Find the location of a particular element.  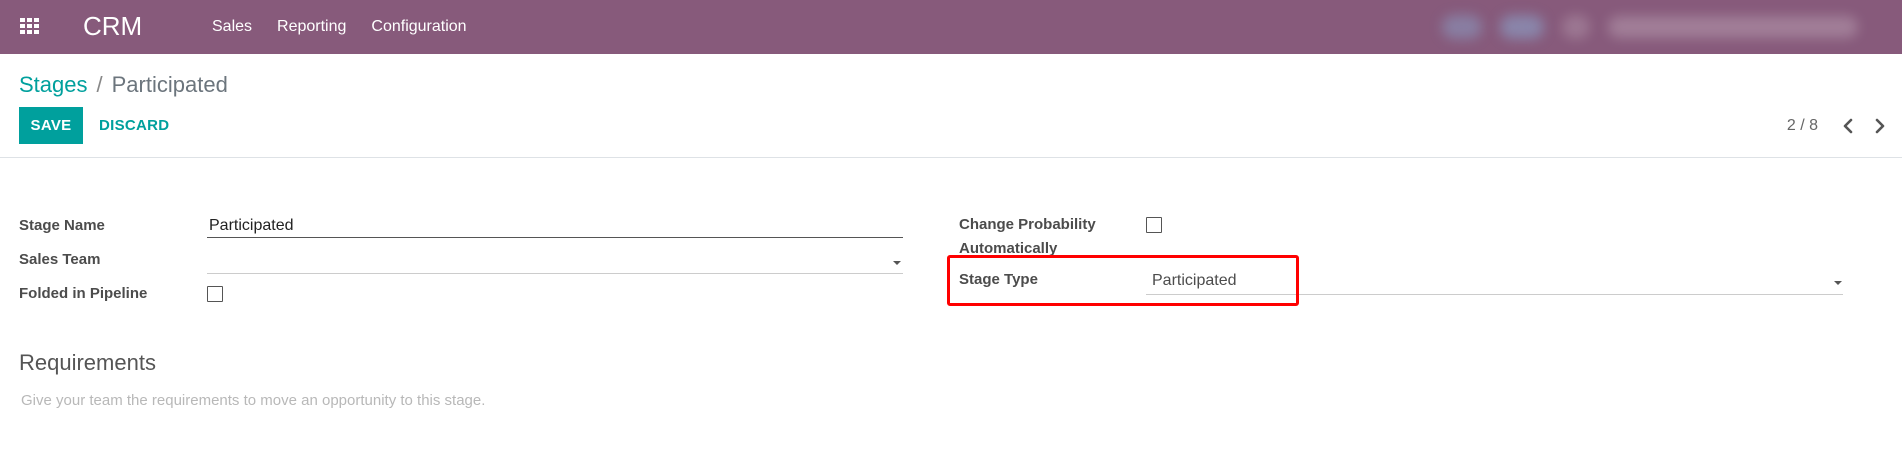

stage-name-input: Participated is located at coordinates (251, 226).